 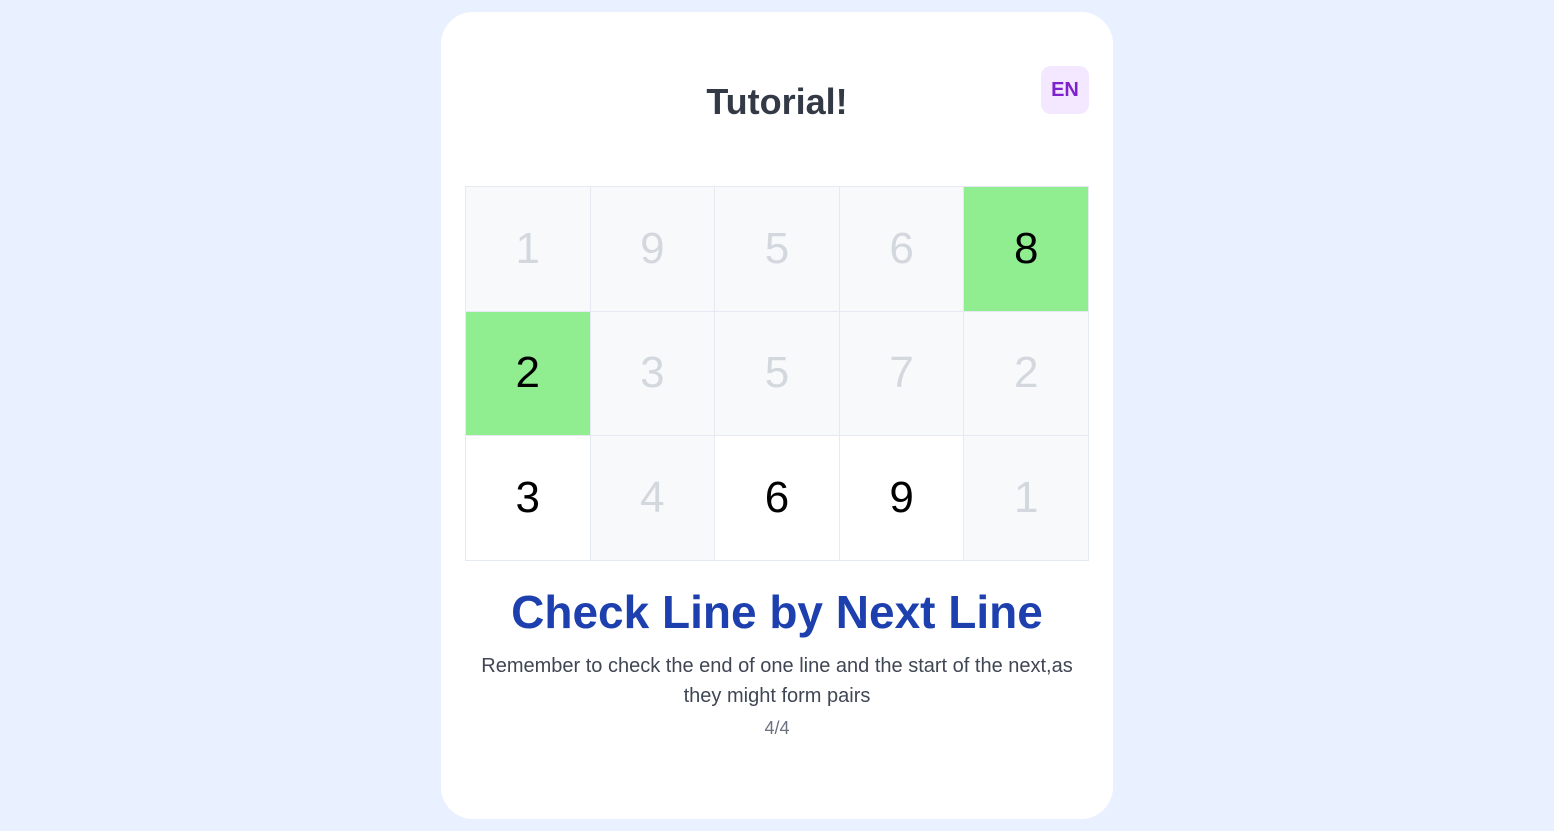 What do you see at coordinates (653, 374) in the screenshot?
I see `grid-cell-r2-c2: 3` at bounding box center [653, 374].